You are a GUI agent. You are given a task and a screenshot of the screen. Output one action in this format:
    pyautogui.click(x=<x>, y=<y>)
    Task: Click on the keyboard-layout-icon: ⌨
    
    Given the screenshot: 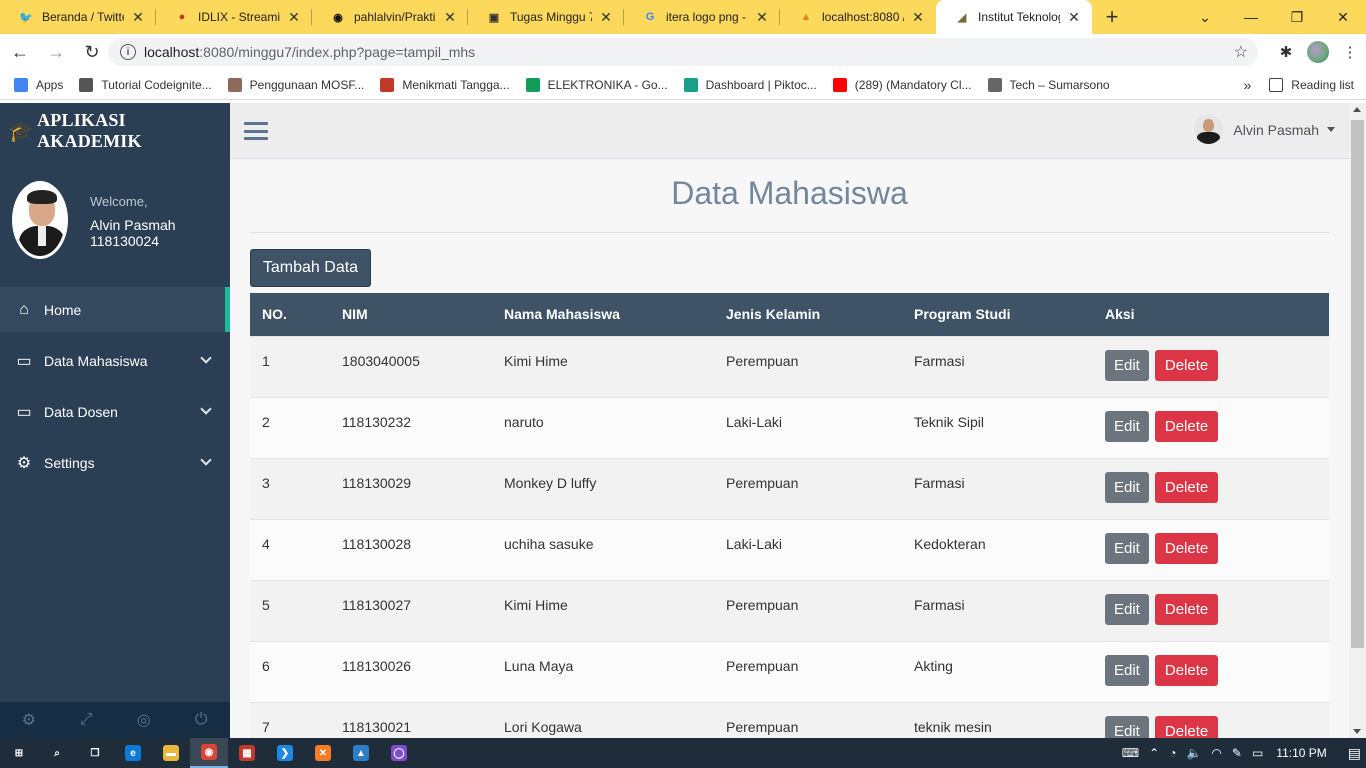 What is the action you would take?
    pyautogui.click(x=1130, y=753)
    